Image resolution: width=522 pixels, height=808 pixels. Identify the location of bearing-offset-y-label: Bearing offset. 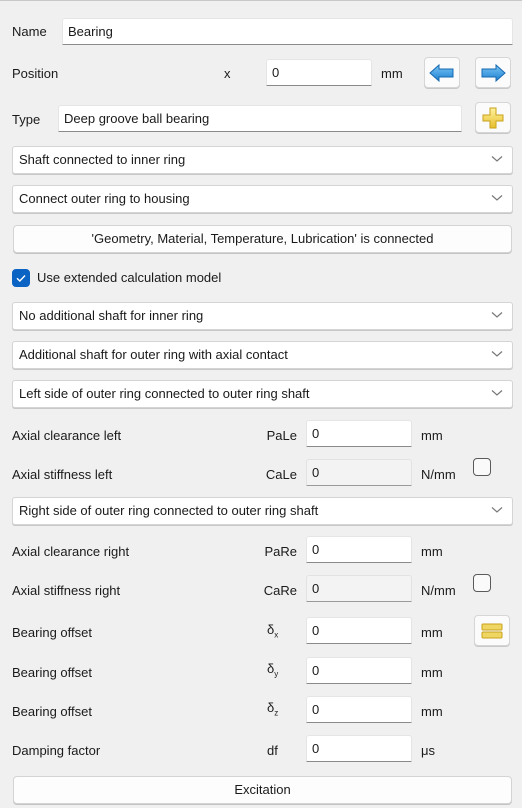
(52, 672).